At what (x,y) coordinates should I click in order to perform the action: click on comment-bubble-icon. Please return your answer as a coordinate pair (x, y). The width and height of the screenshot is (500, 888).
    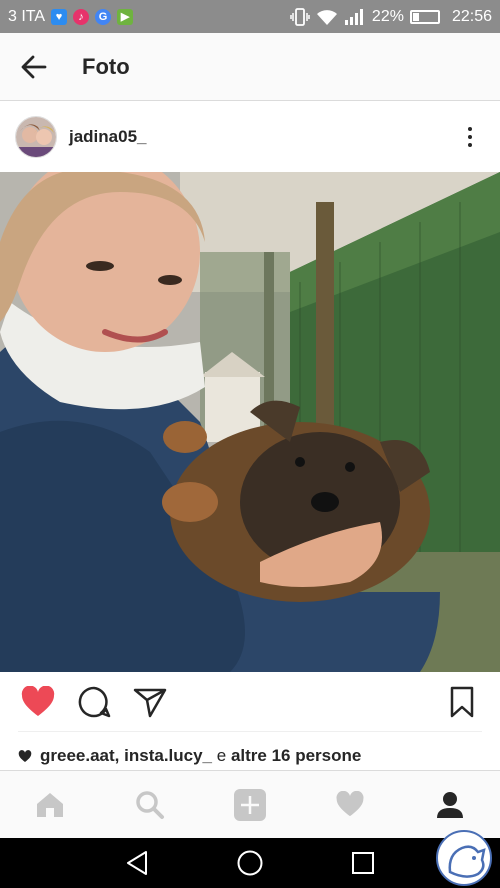
    Looking at the image, I should click on (94, 702).